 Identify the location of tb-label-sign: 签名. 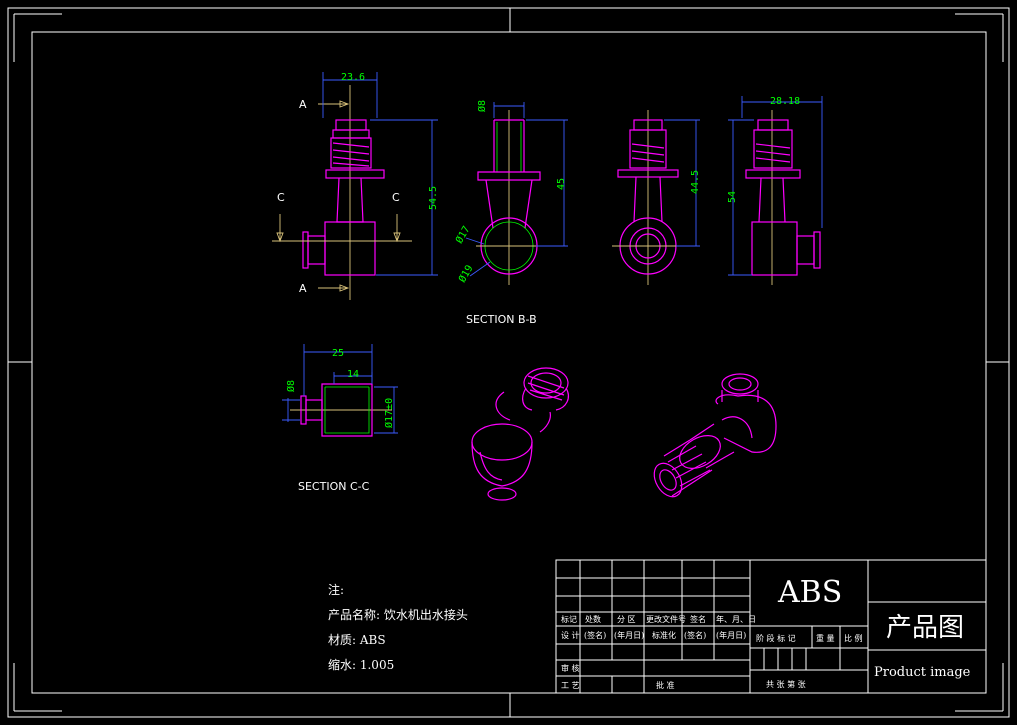
(698, 619).